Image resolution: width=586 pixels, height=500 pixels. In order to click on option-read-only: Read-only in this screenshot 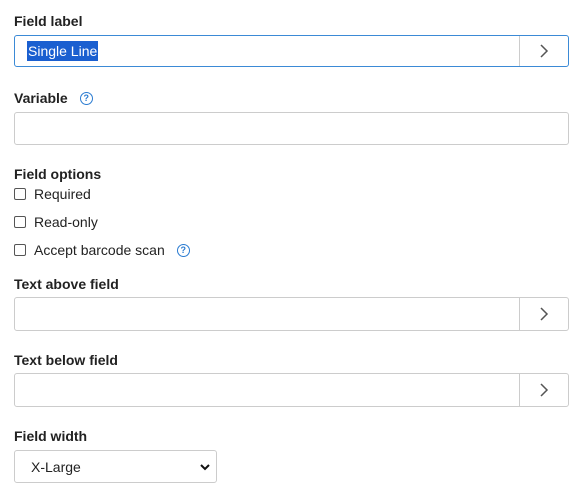, I will do `click(56, 222)`.